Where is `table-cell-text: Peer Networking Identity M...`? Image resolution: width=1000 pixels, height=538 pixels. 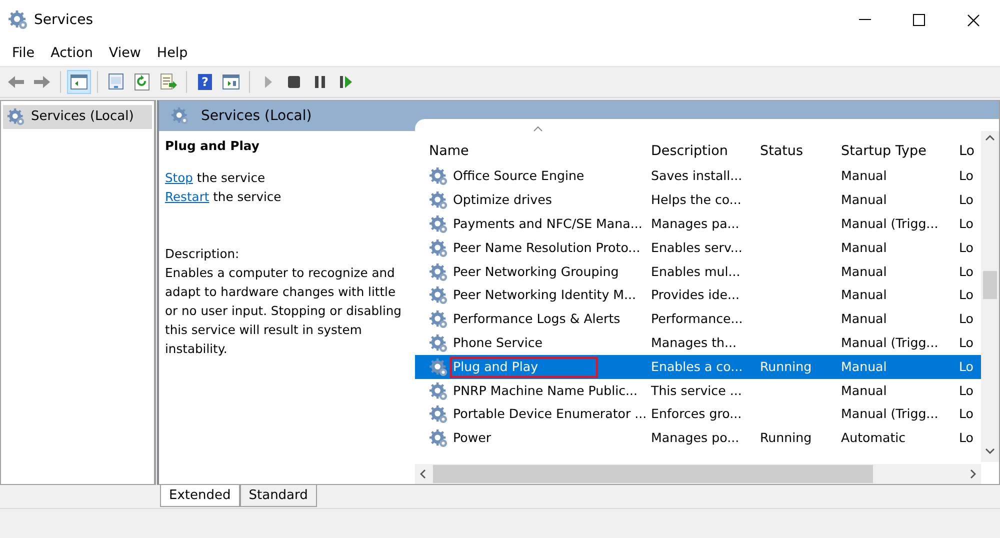
table-cell-text: Peer Networking Identity M... is located at coordinates (545, 295).